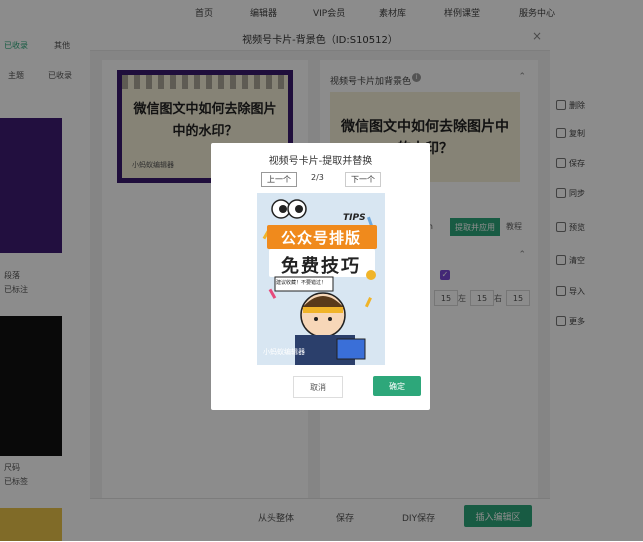 The width and height of the screenshot is (643, 542). What do you see at coordinates (363, 179) in the screenshot?
I see `next-button: 下一个` at bounding box center [363, 179].